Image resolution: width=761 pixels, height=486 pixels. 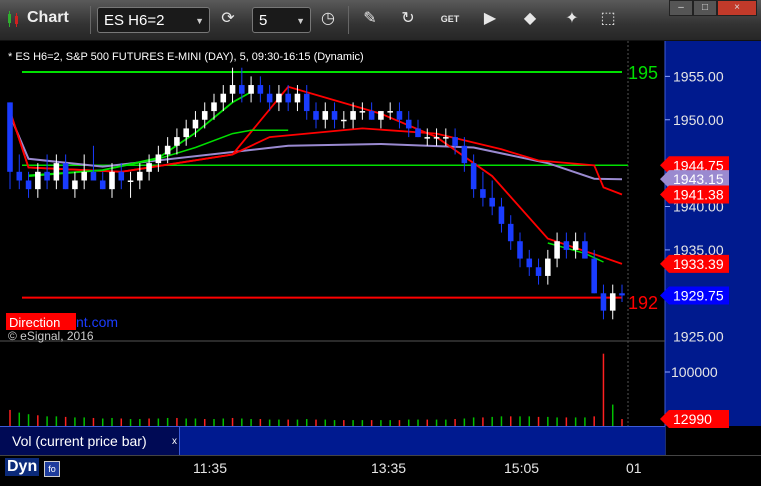 What do you see at coordinates (572, 19) in the screenshot?
I see `pin-icon: ✦` at bounding box center [572, 19].